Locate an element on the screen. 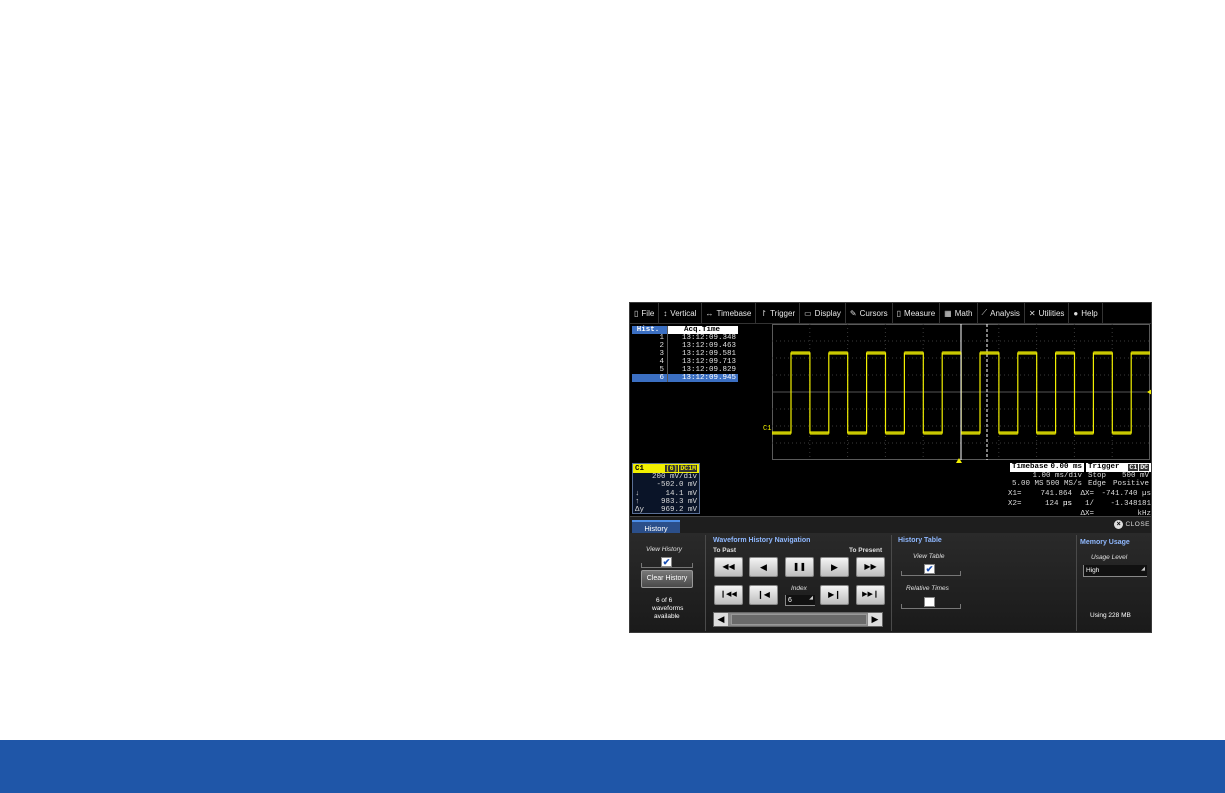 This screenshot has width=1225, height=793. table-row-selected: 6 13:12:09.945 is located at coordinates (685, 378).